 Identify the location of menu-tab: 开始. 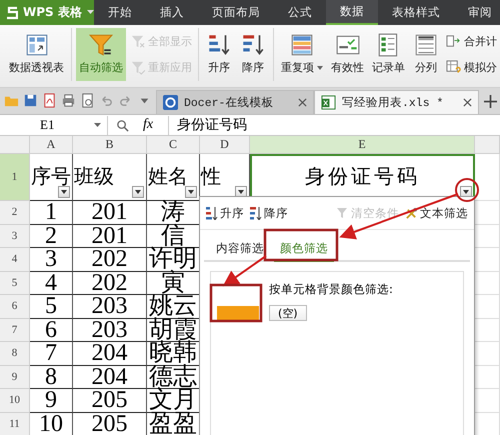
(120, 12).